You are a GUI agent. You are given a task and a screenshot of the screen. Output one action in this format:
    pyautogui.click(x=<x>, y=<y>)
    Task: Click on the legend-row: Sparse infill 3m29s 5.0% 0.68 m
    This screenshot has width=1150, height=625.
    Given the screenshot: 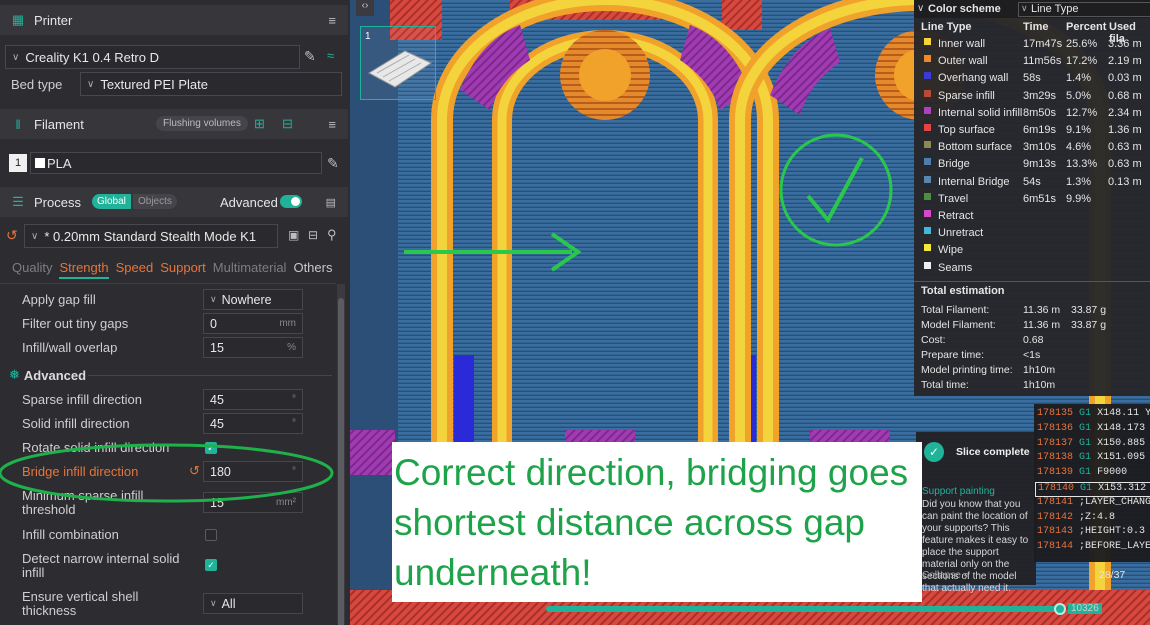 What is the action you would take?
    pyautogui.click(x=1032, y=96)
    